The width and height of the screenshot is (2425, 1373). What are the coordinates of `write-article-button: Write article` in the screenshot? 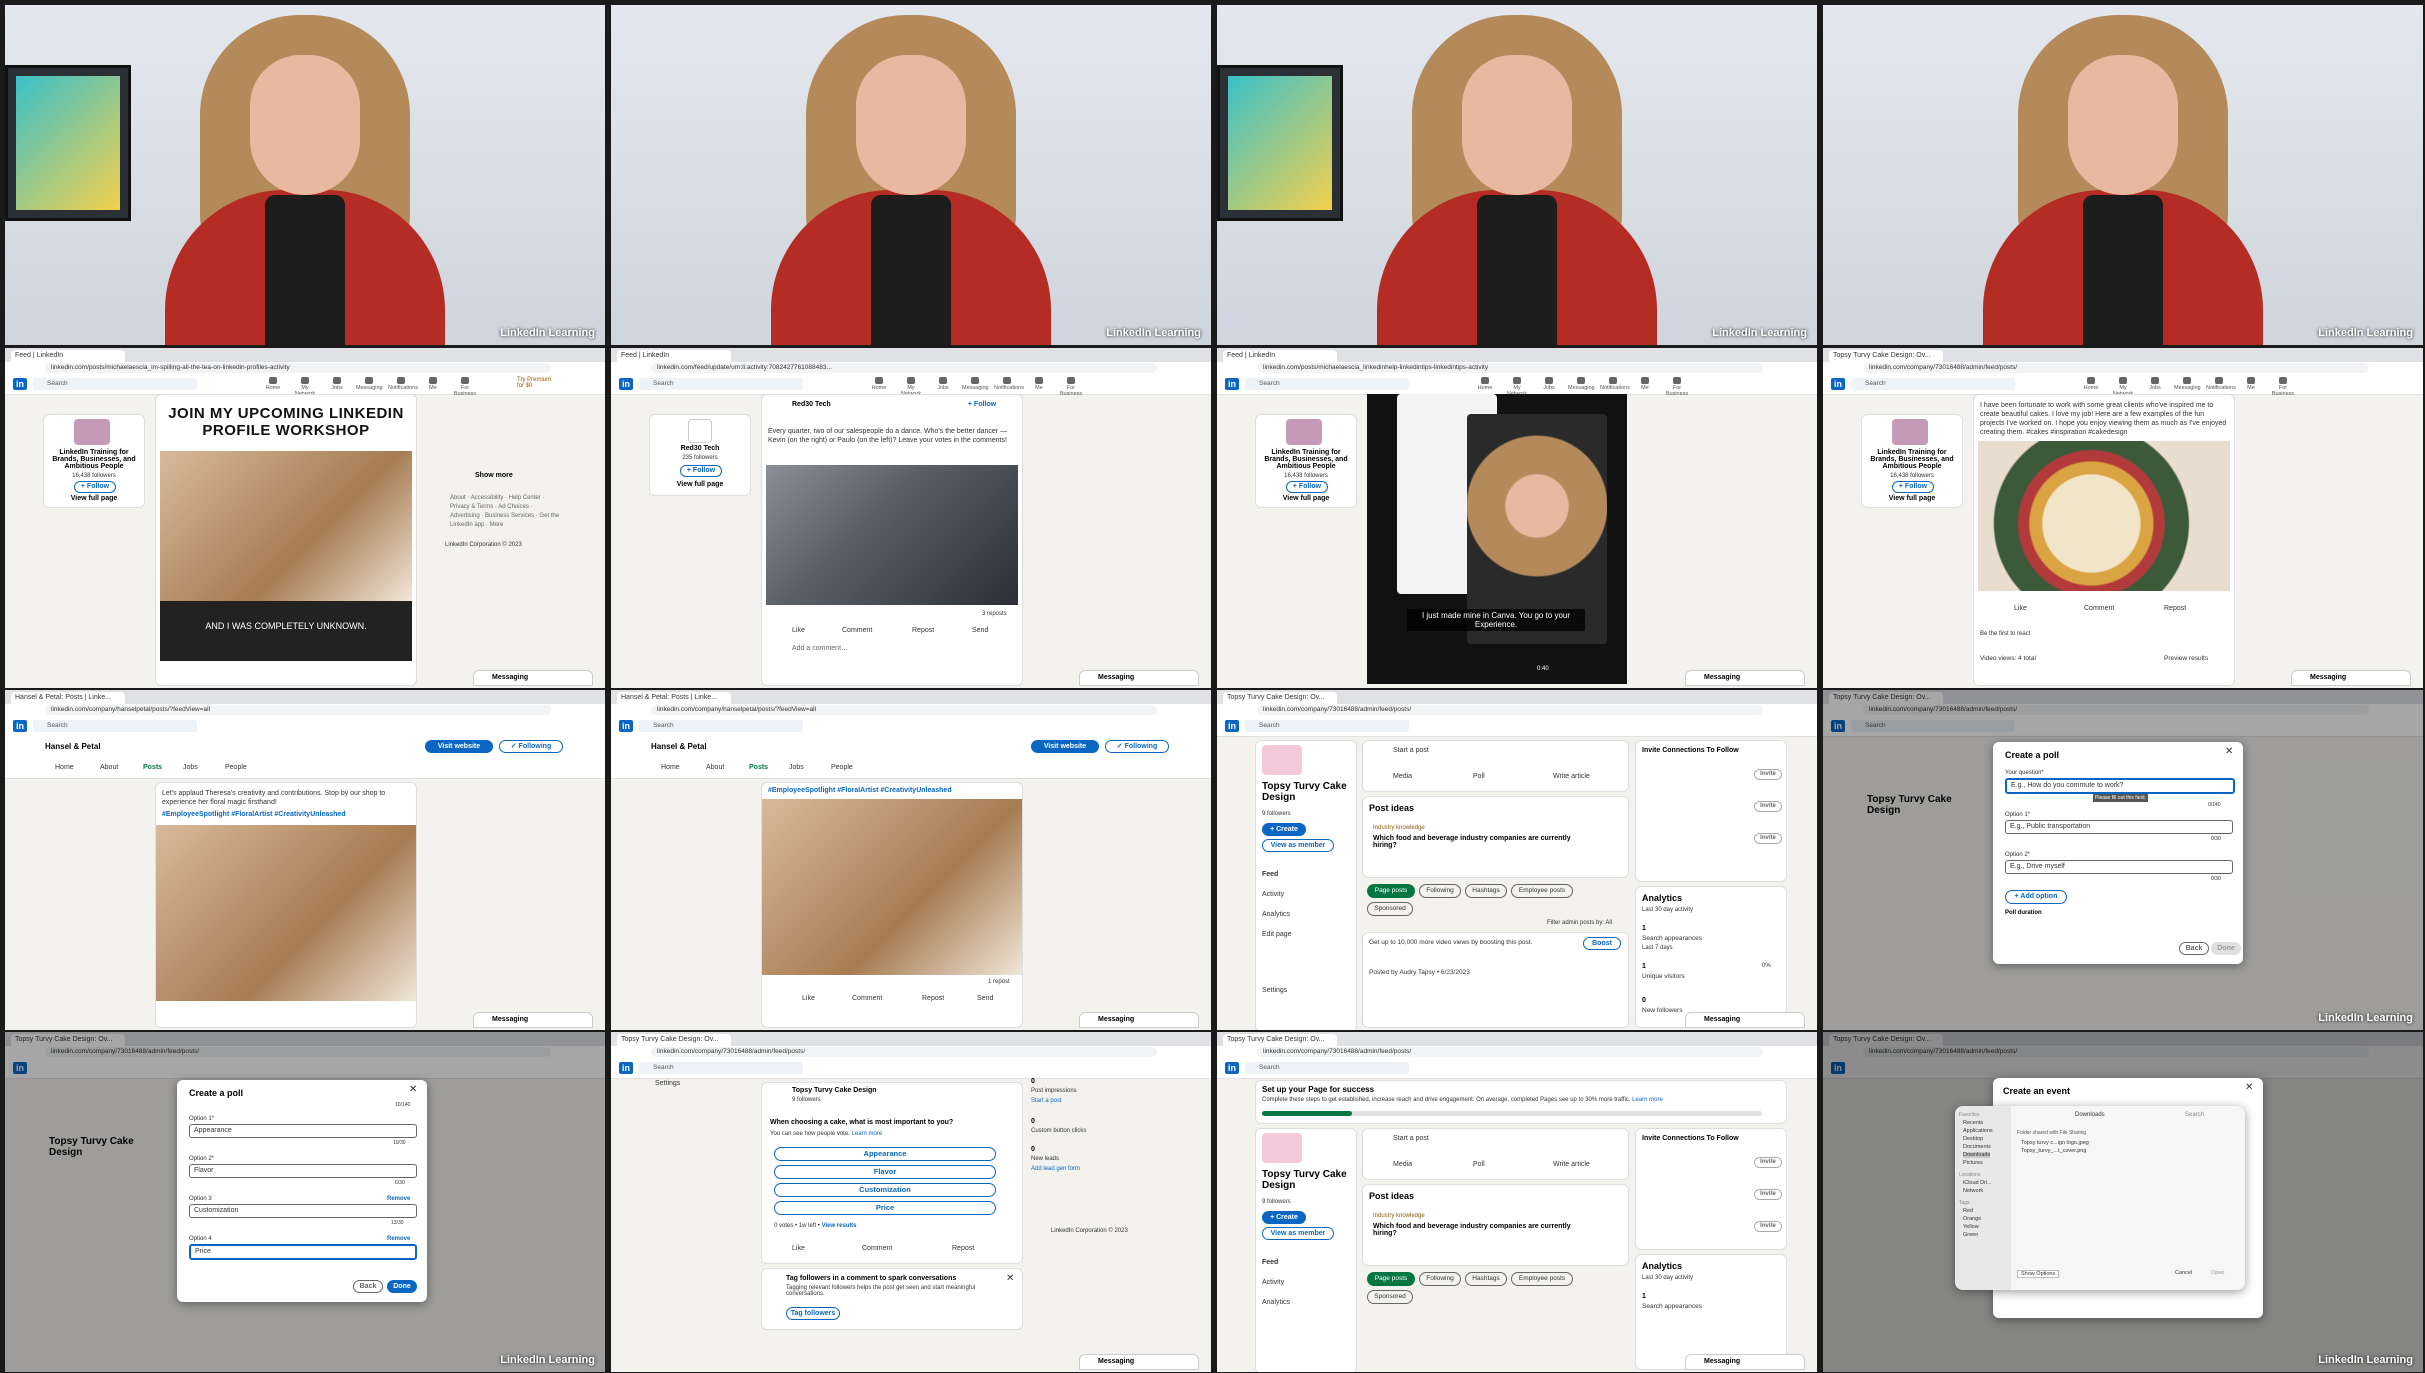 It's located at (1571, 776).